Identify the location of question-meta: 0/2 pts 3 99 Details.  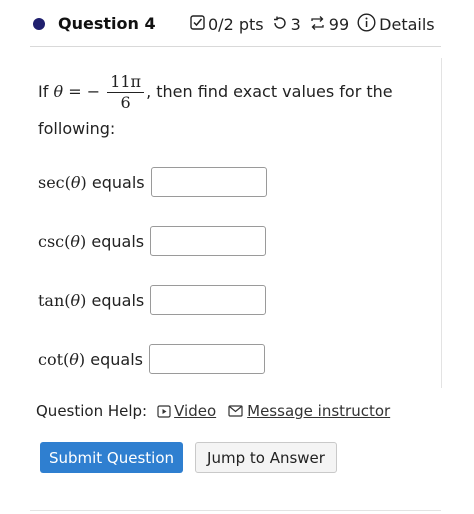
(316, 24).